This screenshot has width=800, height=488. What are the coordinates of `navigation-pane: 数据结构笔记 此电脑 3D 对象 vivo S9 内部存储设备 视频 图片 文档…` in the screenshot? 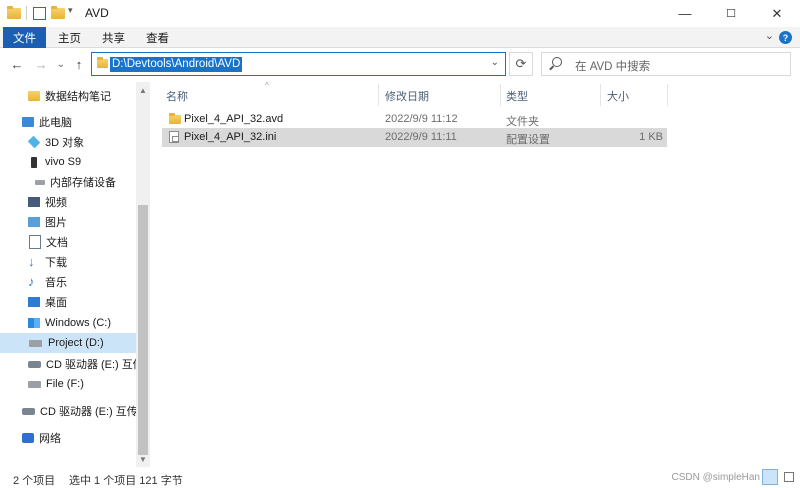 It's located at (75, 274).